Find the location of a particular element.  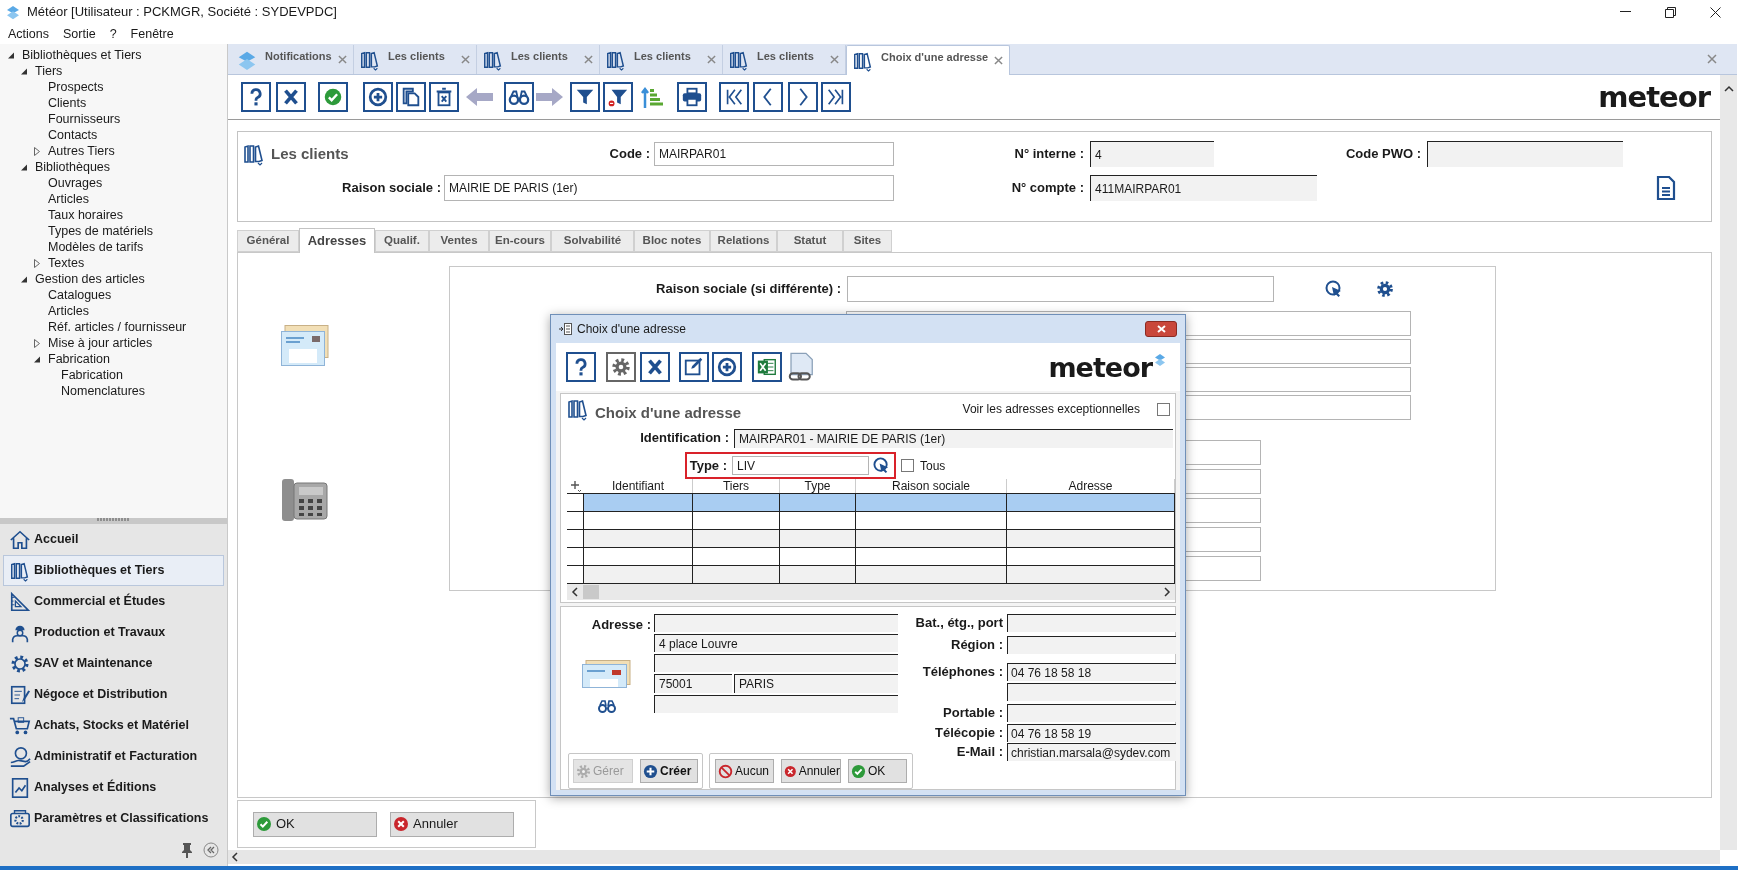

column-header: Raison sociale is located at coordinates (931, 486).